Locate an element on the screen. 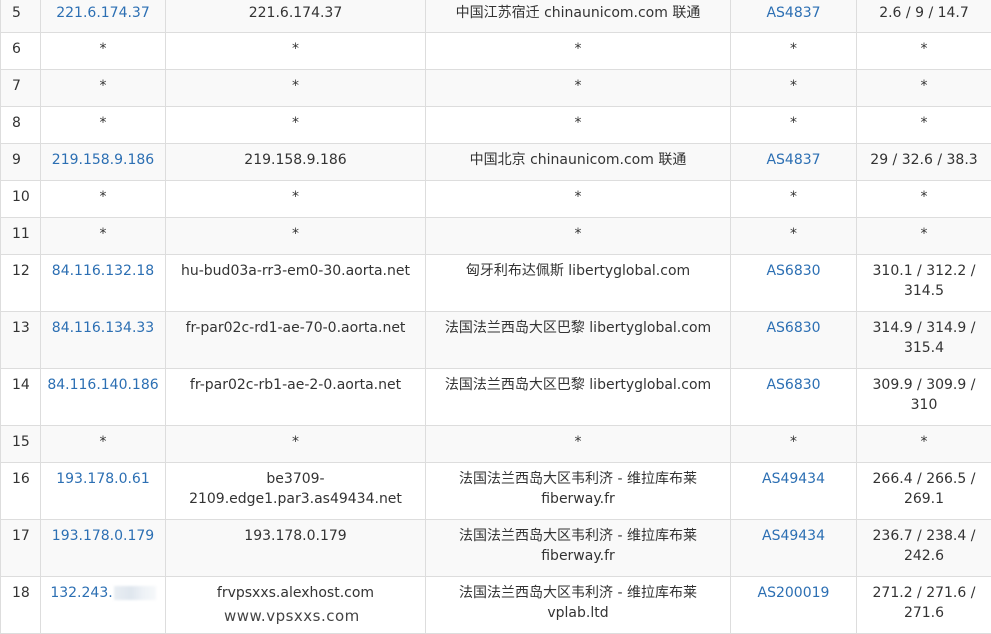 Image resolution: width=991 pixels, height=634 pixels. ip-link: 219.158.9.186 is located at coordinates (103, 162).